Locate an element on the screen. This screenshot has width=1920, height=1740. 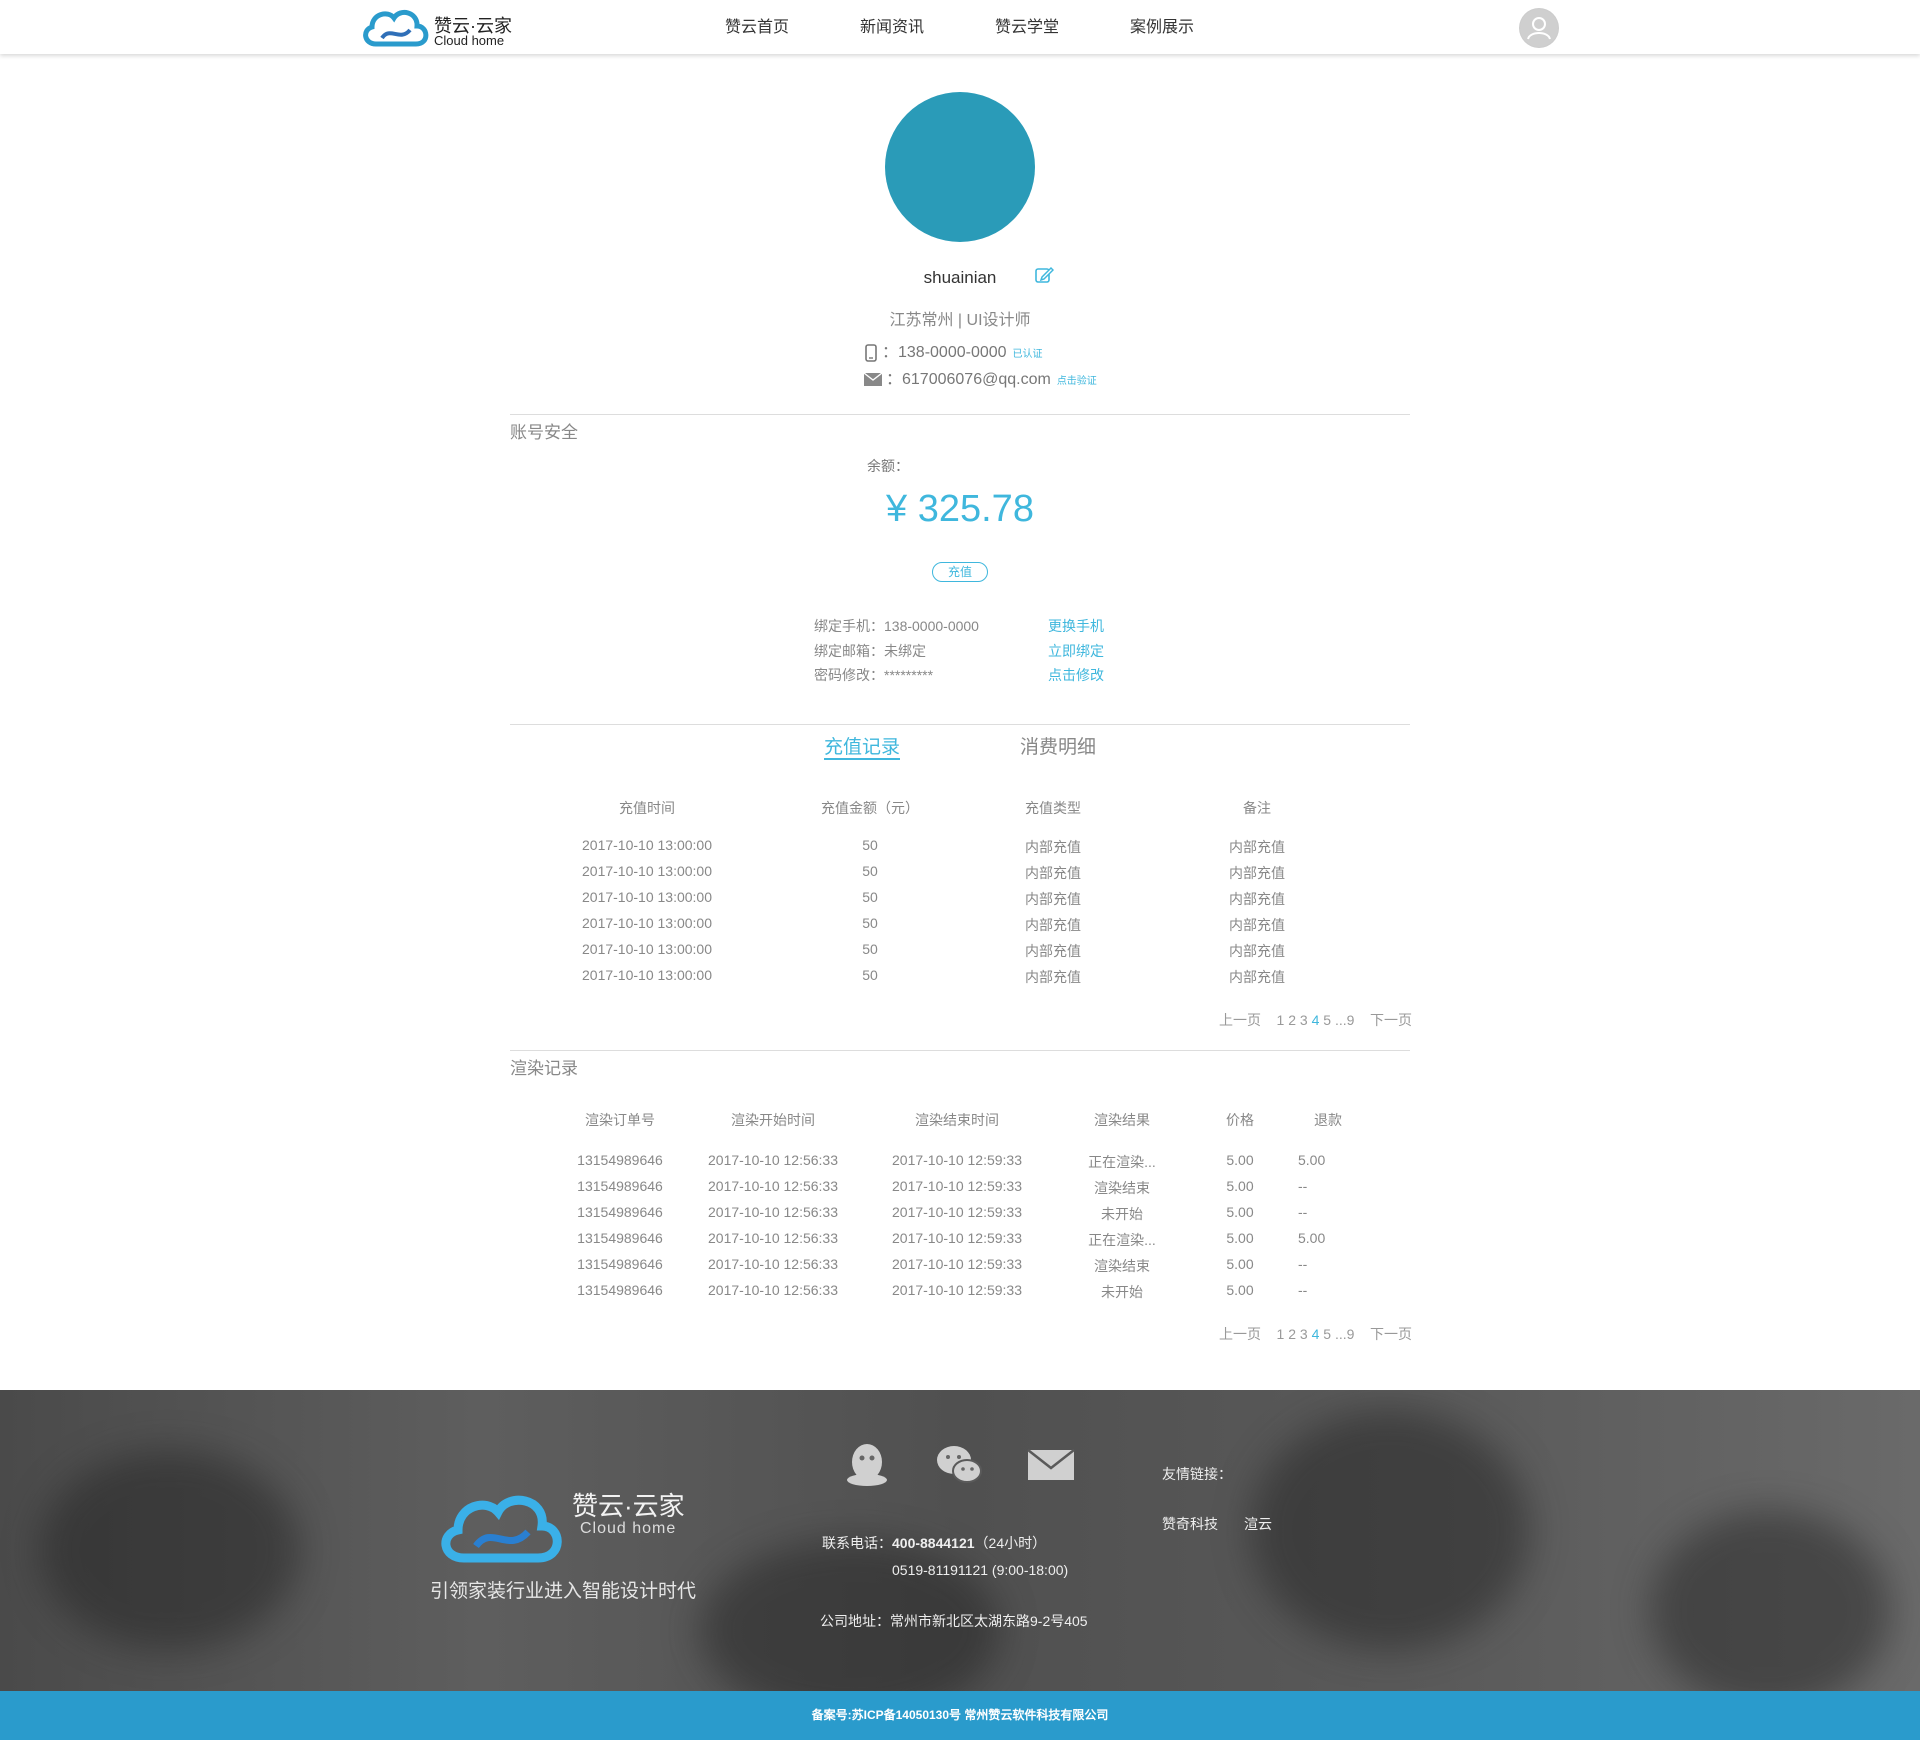
wechat-icon is located at coordinates (959, 1465).